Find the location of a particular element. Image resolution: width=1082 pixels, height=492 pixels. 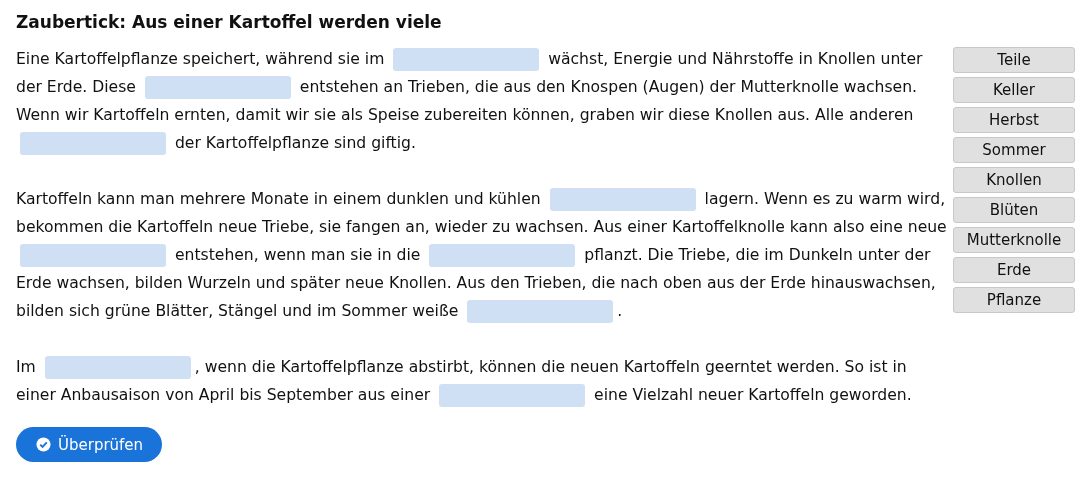

word-chip: Keller is located at coordinates (1014, 90).